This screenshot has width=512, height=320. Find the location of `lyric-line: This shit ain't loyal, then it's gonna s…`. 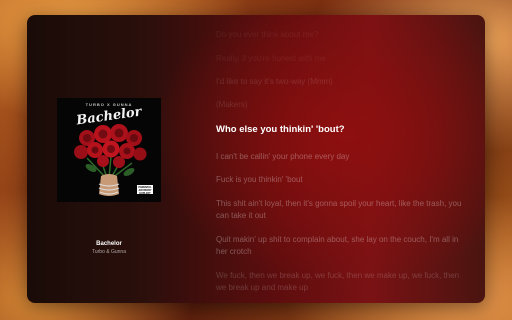

lyric-line: This shit ain't loyal, then it's gonna s… is located at coordinates (341, 210).